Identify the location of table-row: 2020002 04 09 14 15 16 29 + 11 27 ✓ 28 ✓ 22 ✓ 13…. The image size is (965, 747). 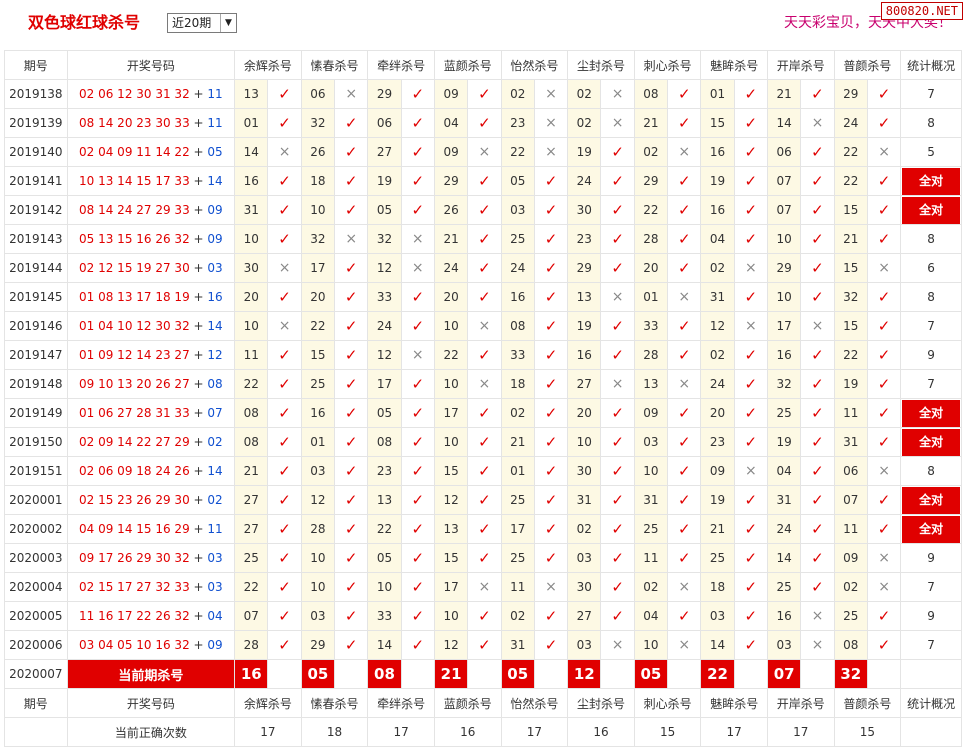
(483, 529).